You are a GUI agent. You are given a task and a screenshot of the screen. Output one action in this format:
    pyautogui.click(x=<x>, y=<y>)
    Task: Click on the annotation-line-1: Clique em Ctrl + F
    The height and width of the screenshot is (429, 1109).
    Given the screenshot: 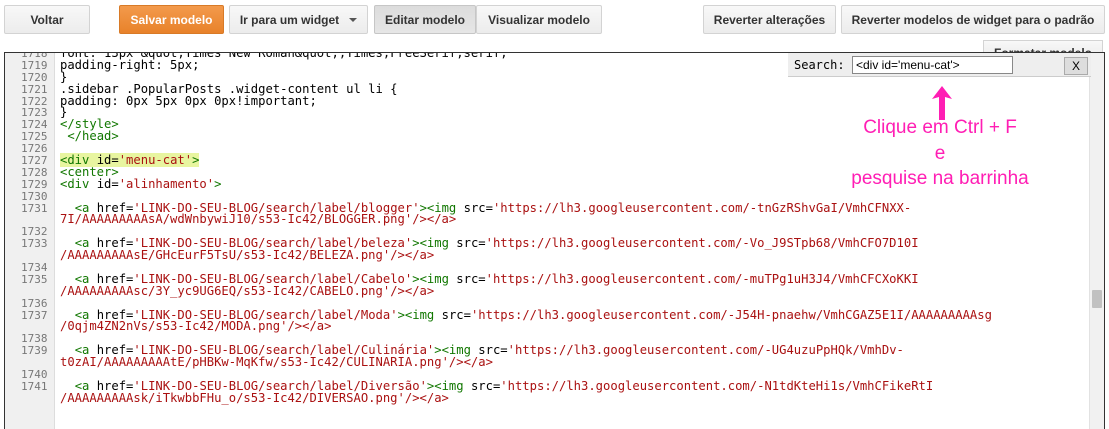 What is the action you would take?
    pyautogui.click(x=940, y=127)
    